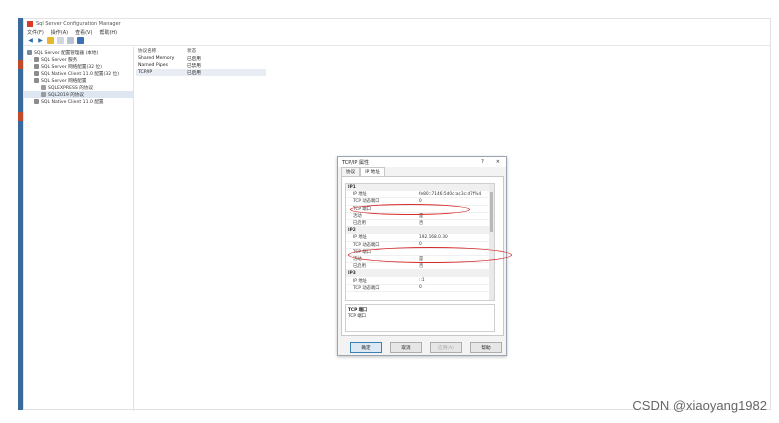 The width and height of the screenshot is (779, 423). Describe the element at coordinates (356, 162) in the screenshot. I see `dialog-title: TCP/IP 属性` at that location.